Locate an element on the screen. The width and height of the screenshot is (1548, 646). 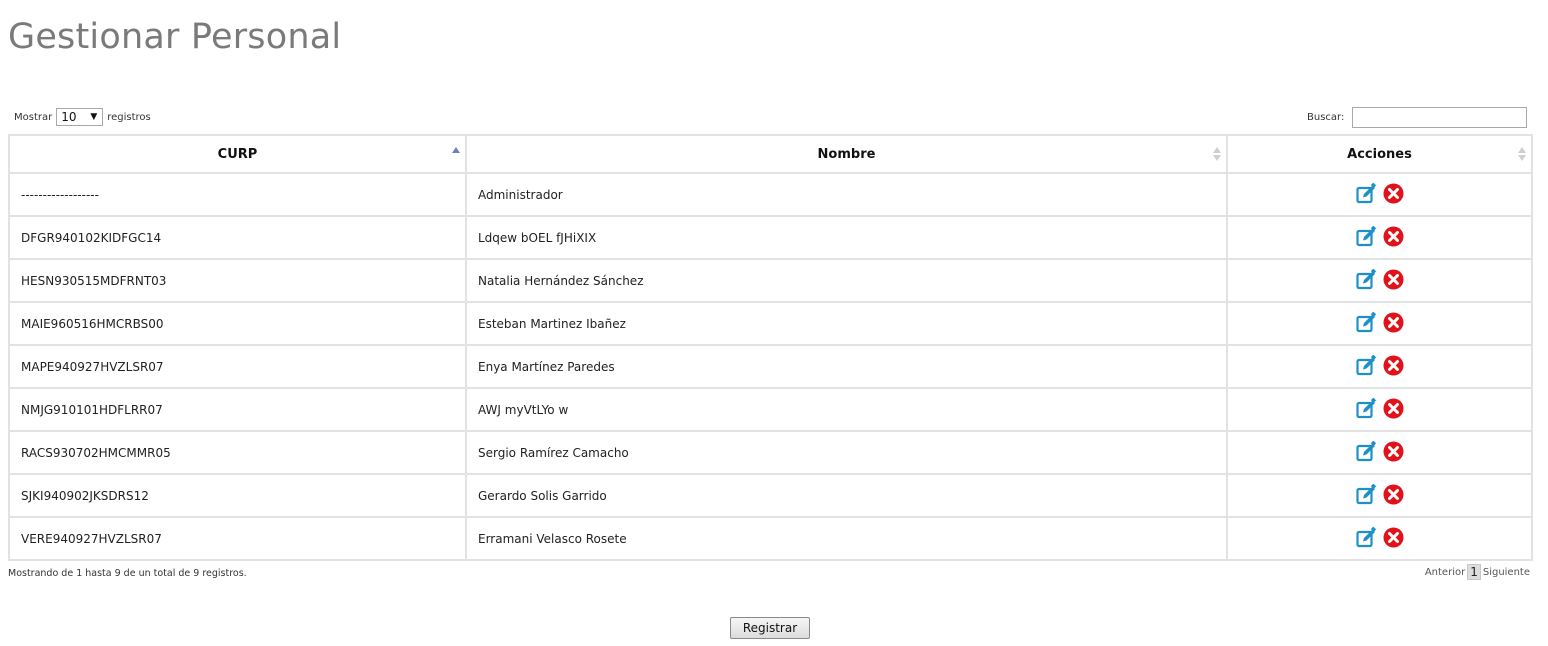
table-row: SJKI940902JKSDRS12 Gerardo Solis Garrido is located at coordinates (770, 495).